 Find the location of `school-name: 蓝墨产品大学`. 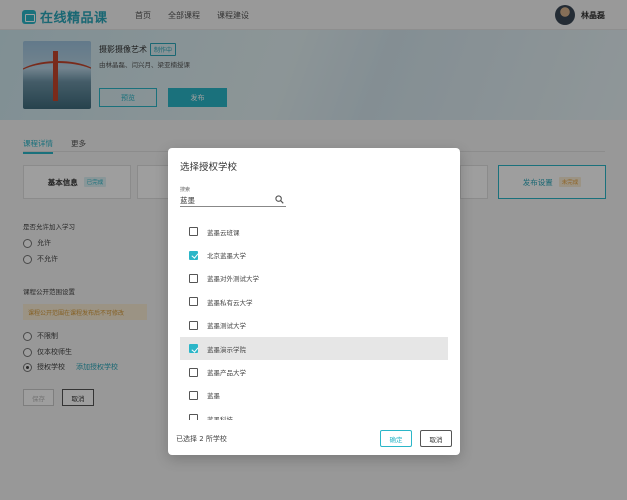

school-name: 蓝墨产品大学 is located at coordinates (226, 373).